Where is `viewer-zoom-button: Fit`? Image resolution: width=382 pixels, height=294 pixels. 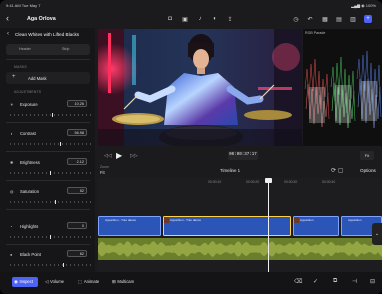
viewer-zoom-button: Fit is located at coordinates (367, 155).